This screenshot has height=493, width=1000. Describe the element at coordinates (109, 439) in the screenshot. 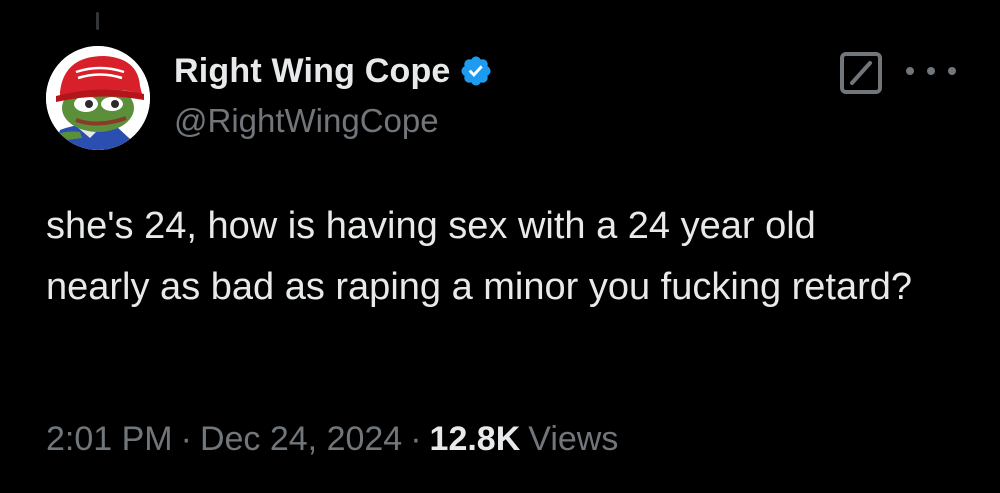

I see `tweet-time: 2:01 PM` at that location.